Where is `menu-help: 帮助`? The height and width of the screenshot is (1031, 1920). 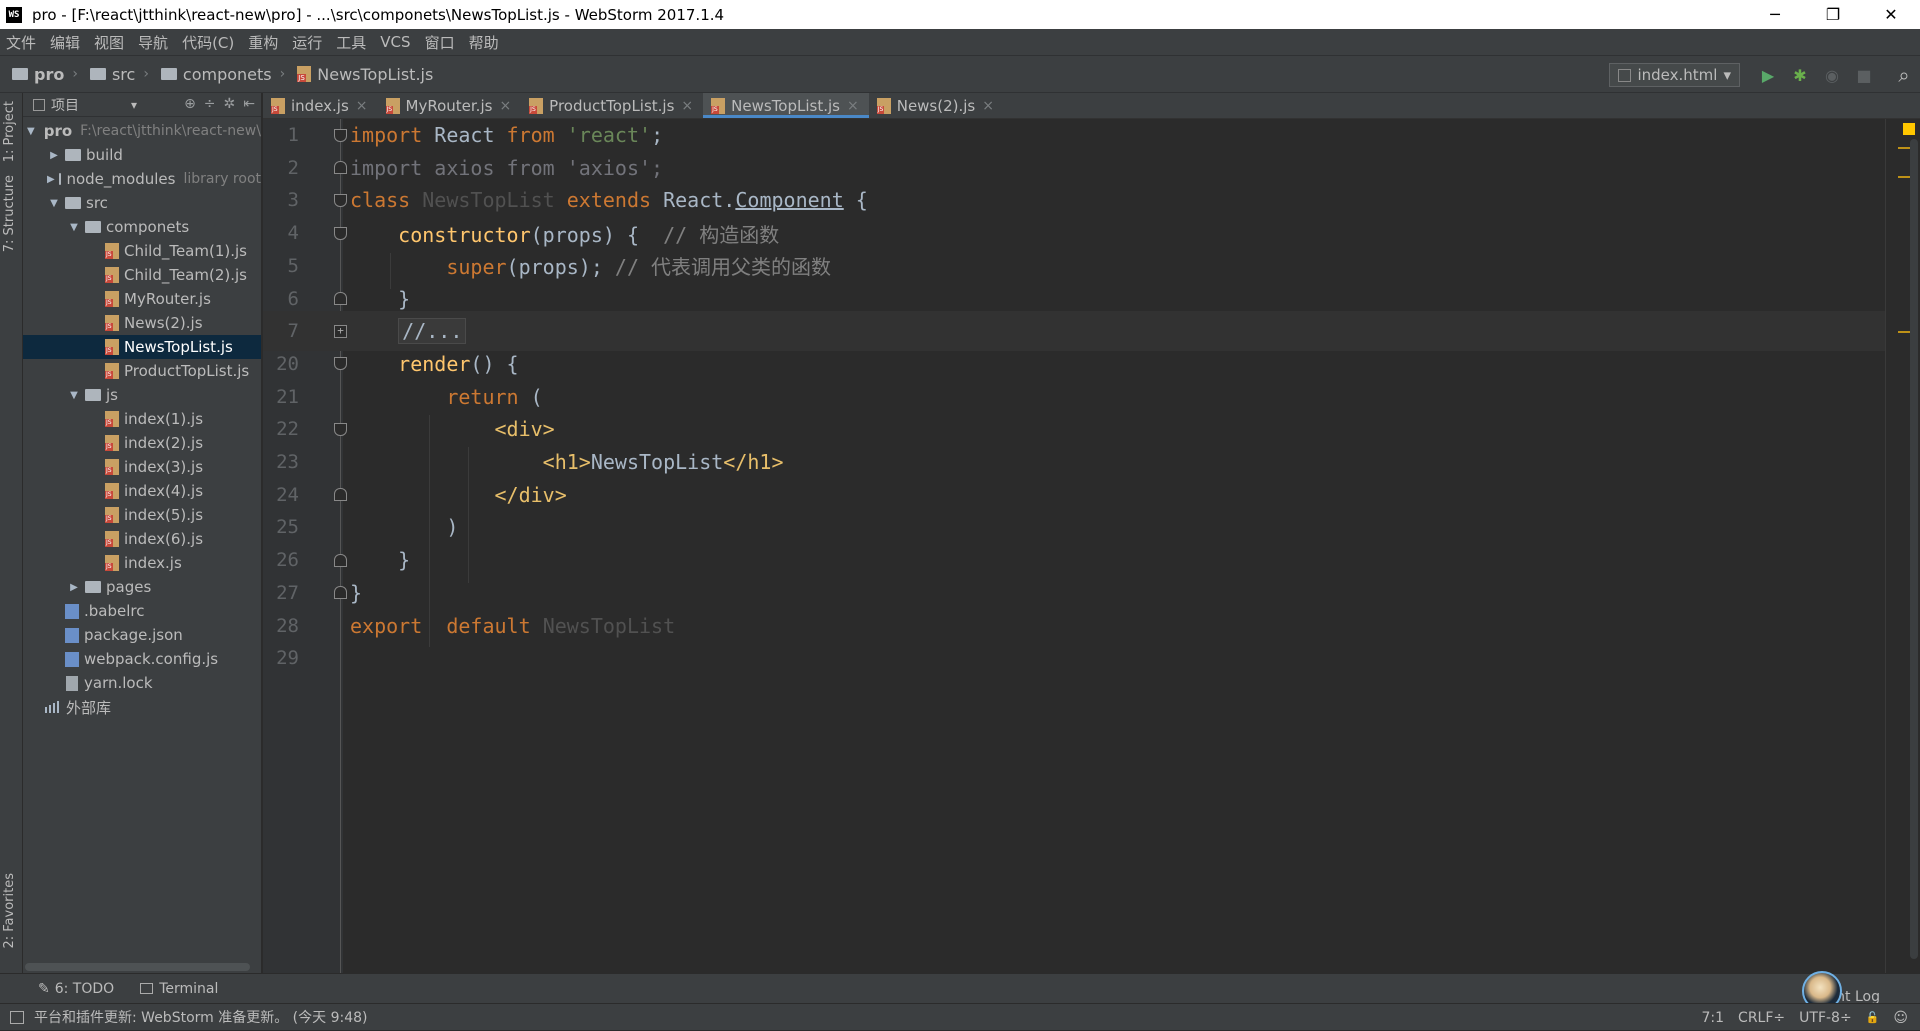 menu-help: 帮助 is located at coordinates (484, 42).